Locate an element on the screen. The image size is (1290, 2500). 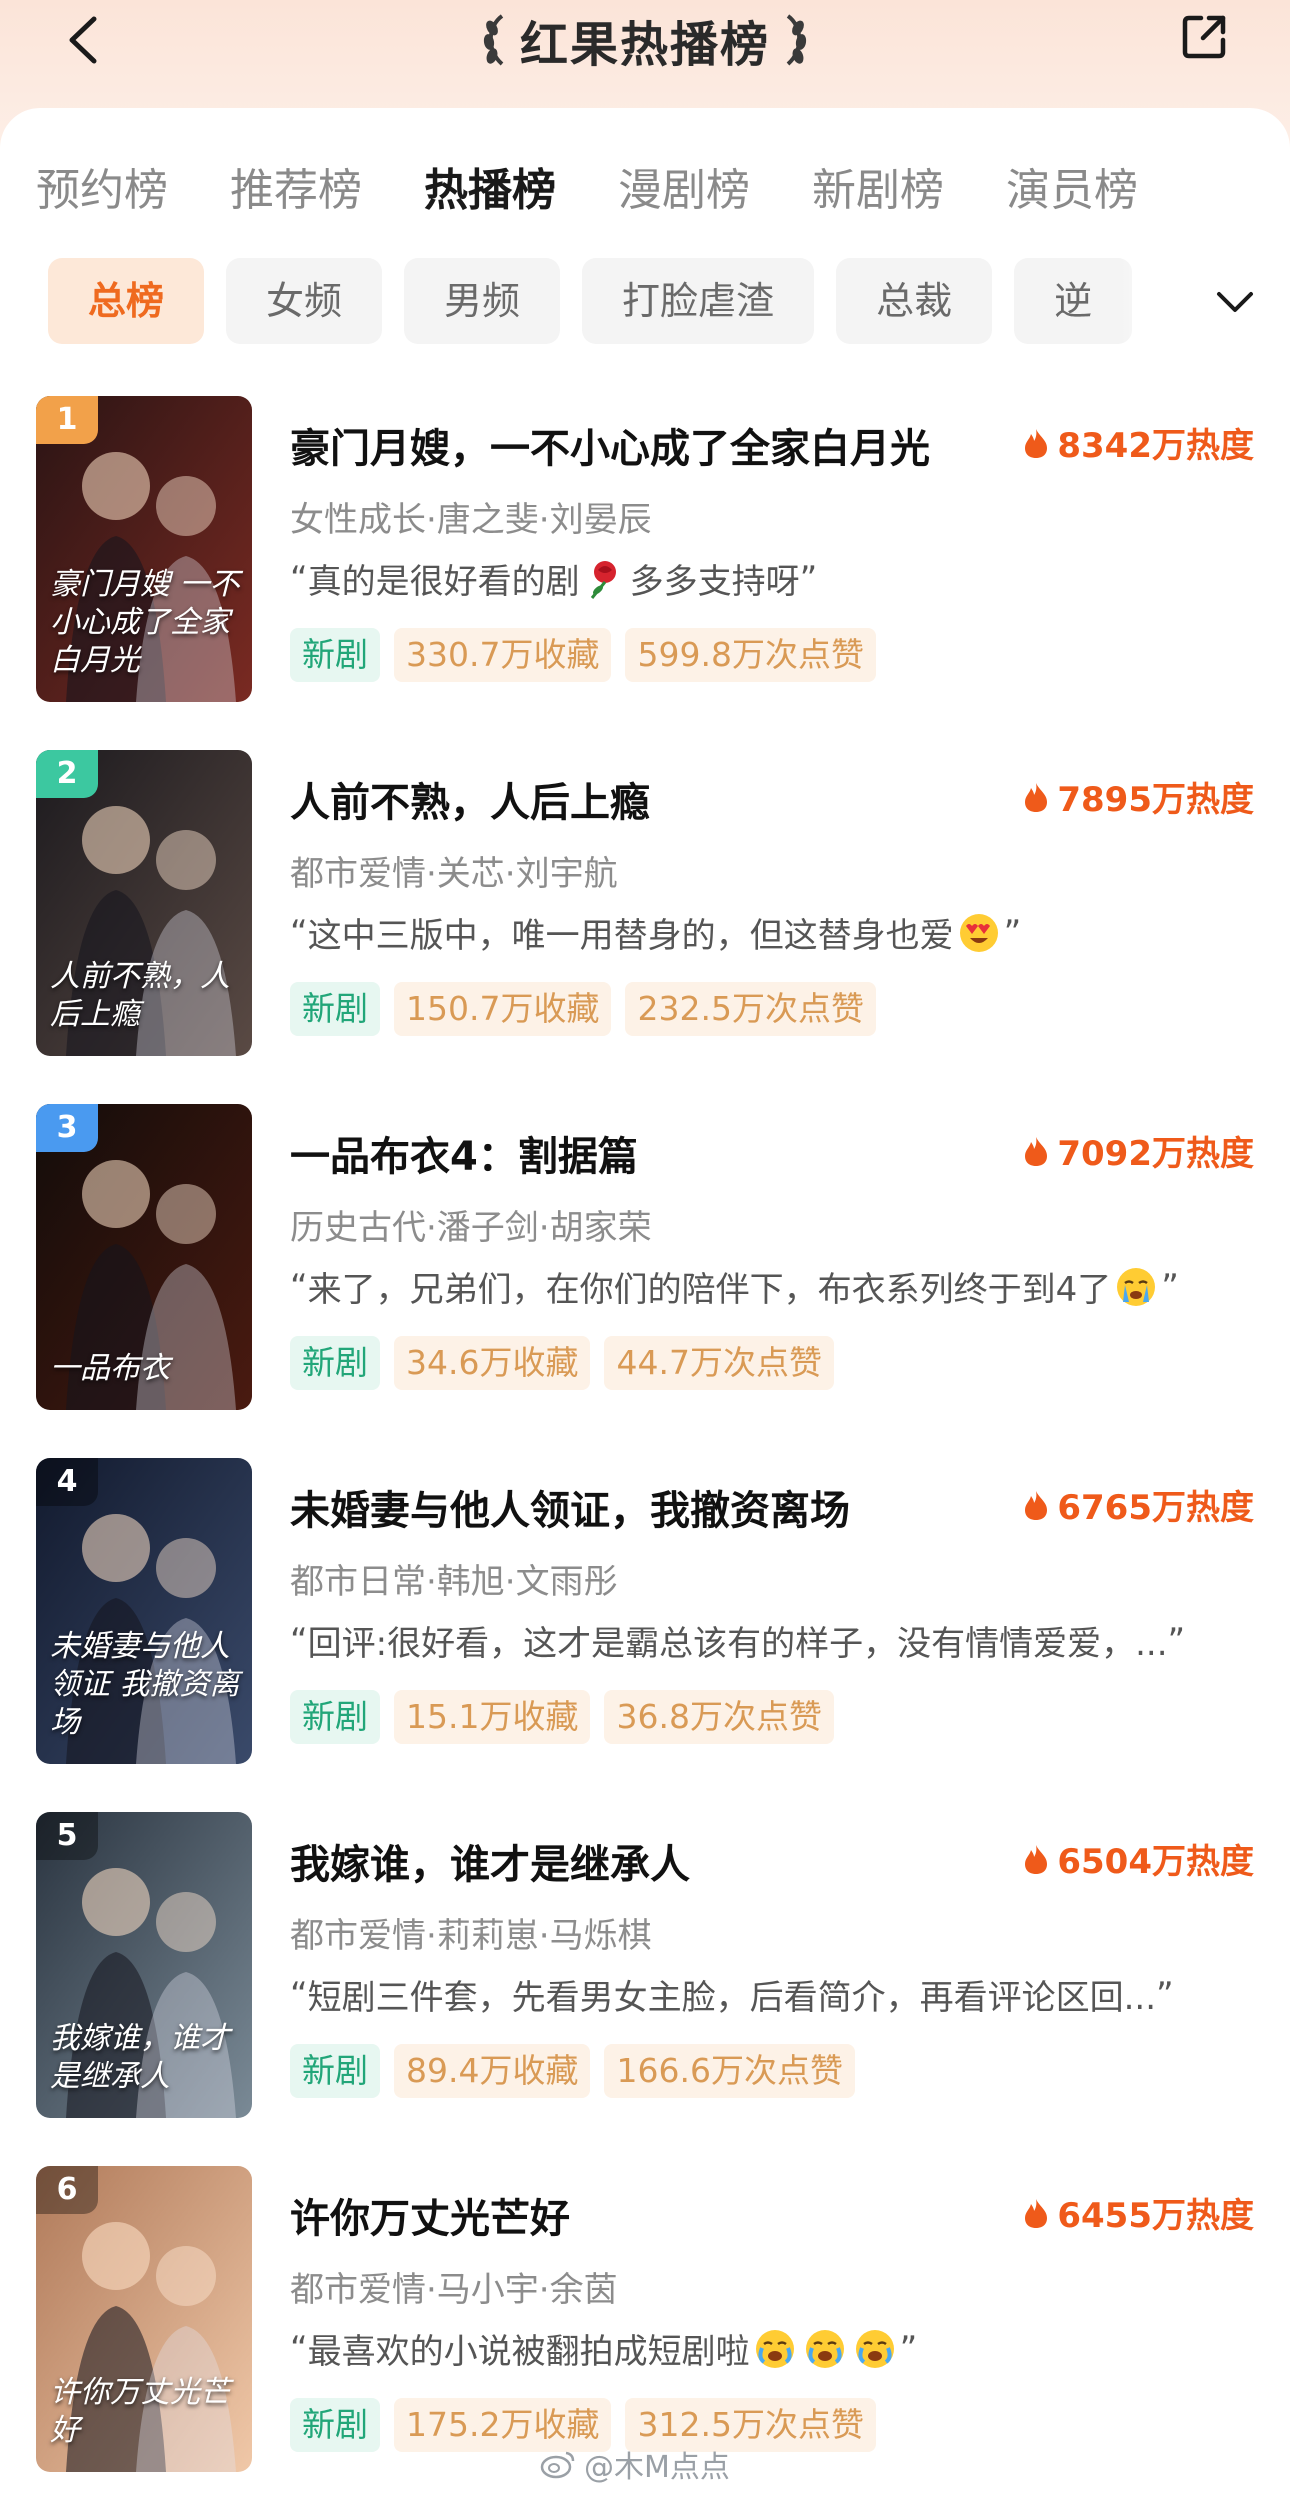
drama-title: 未婚妻与他人领证，我撤资离场 is located at coordinates (640, 1507).